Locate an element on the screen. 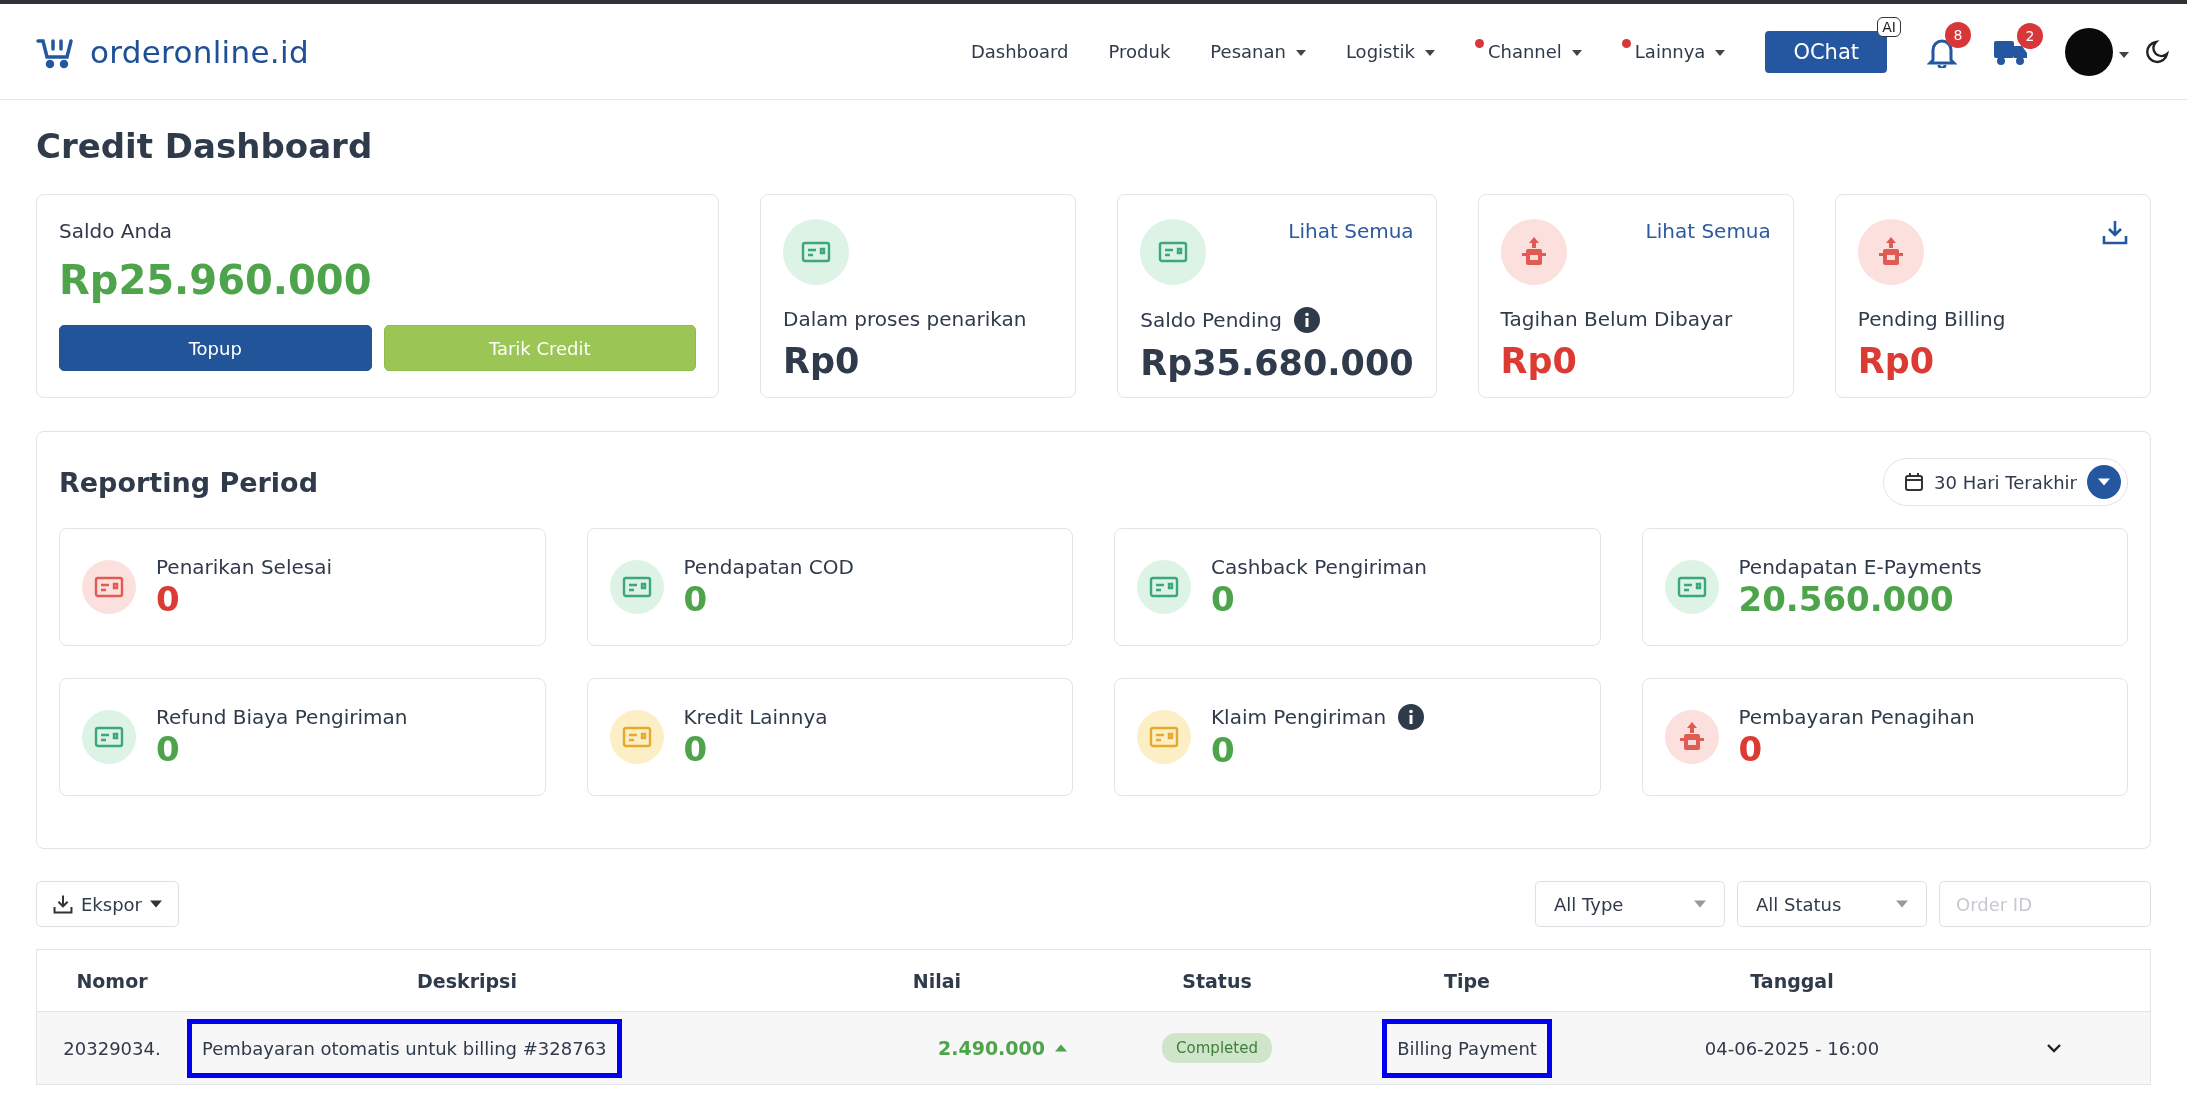 The image size is (2187, 1114). nav-link: Dashboard is located at coordinates (1019, 51).